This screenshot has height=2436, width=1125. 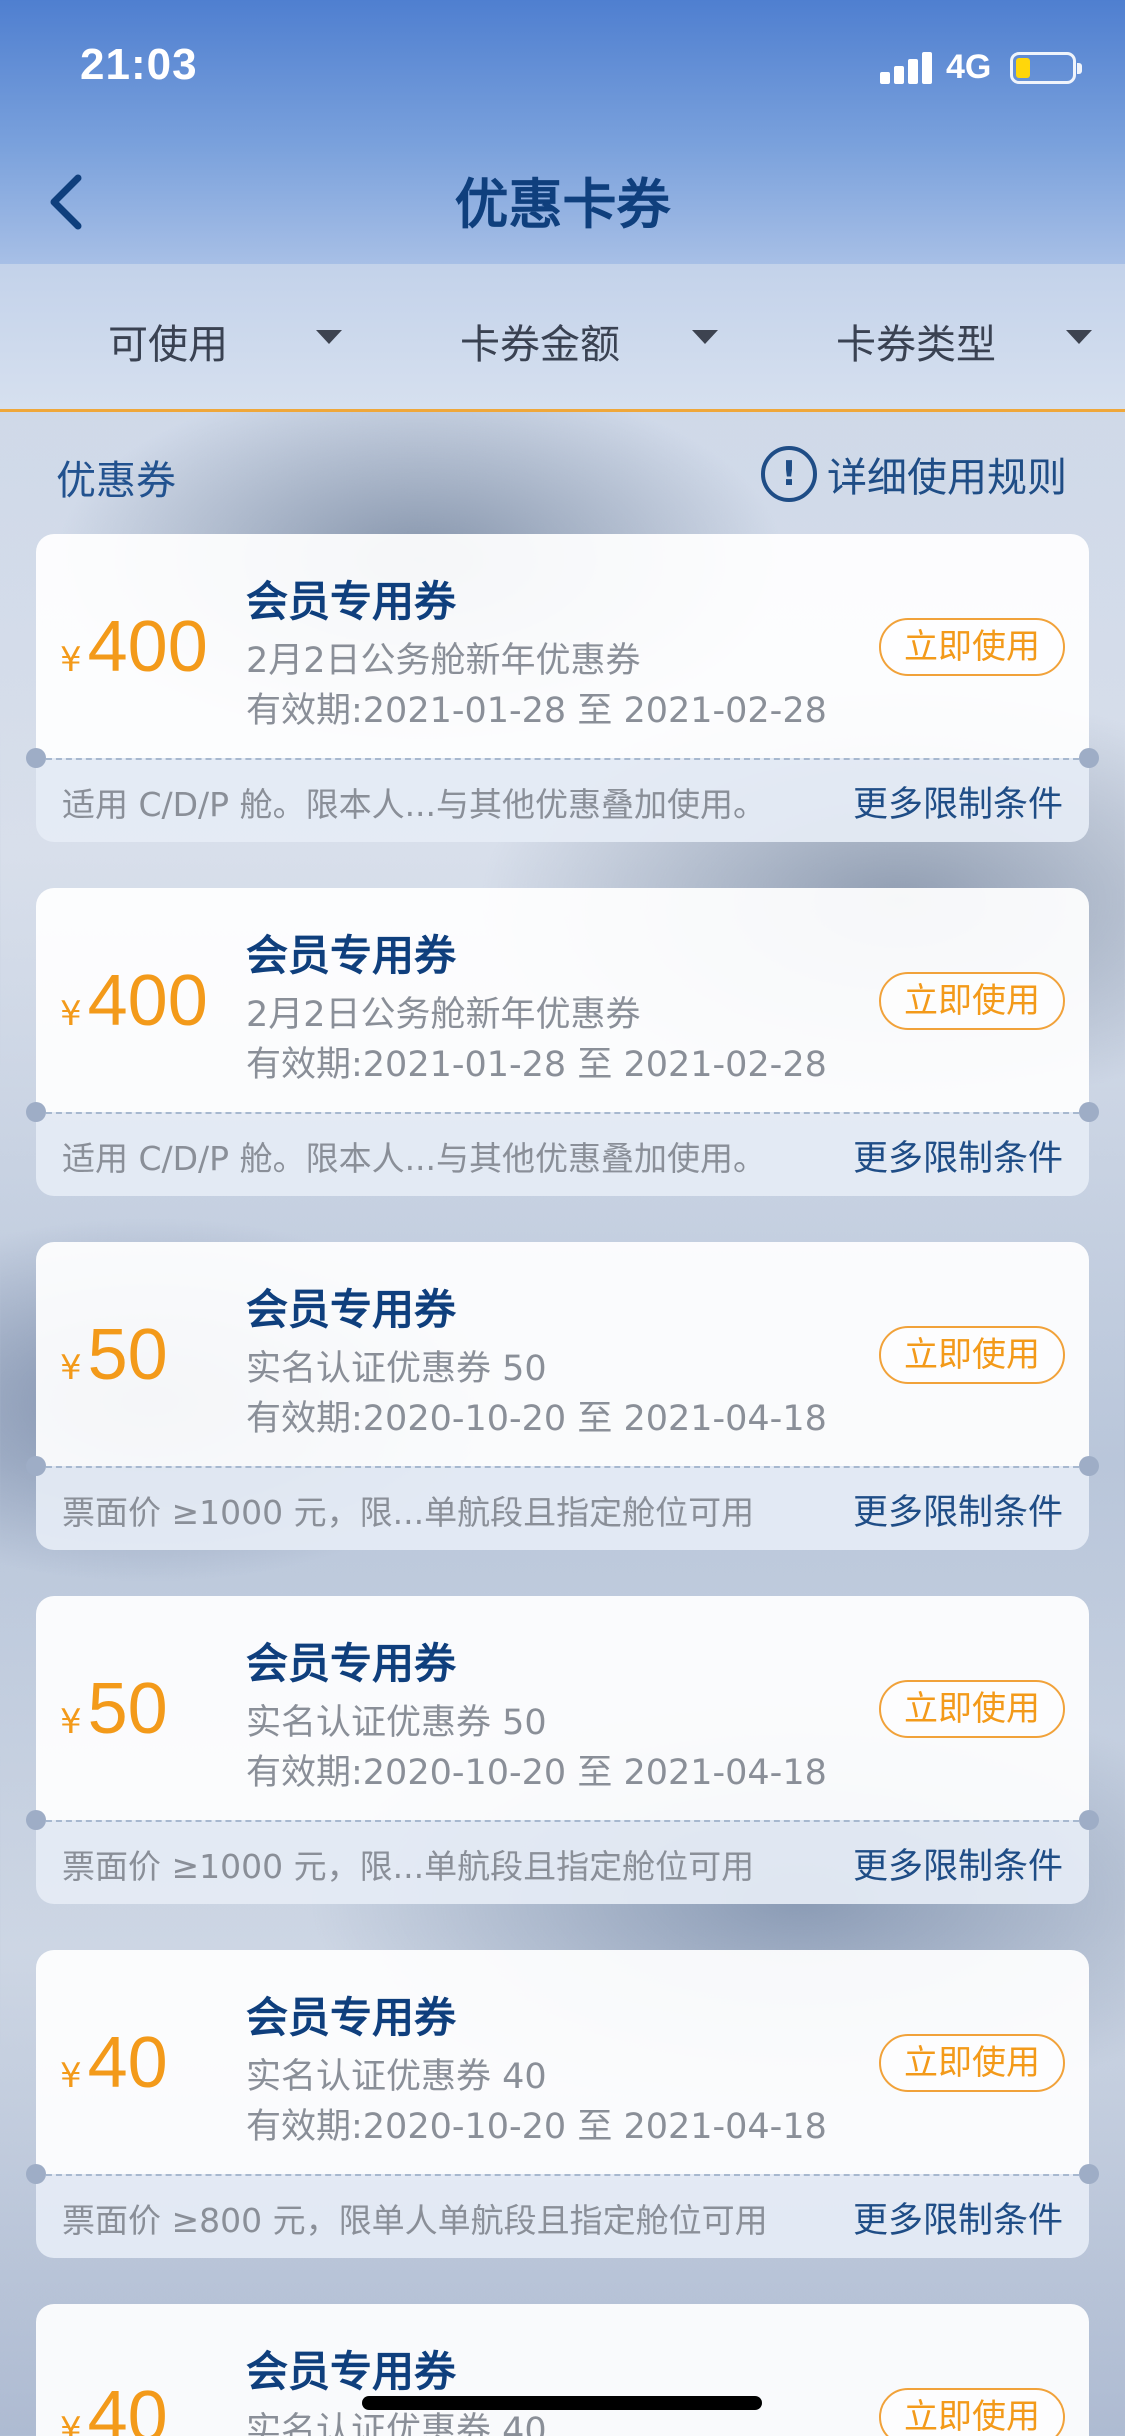 I want to click on status-time: 21:03, so click(x=139, y=64).